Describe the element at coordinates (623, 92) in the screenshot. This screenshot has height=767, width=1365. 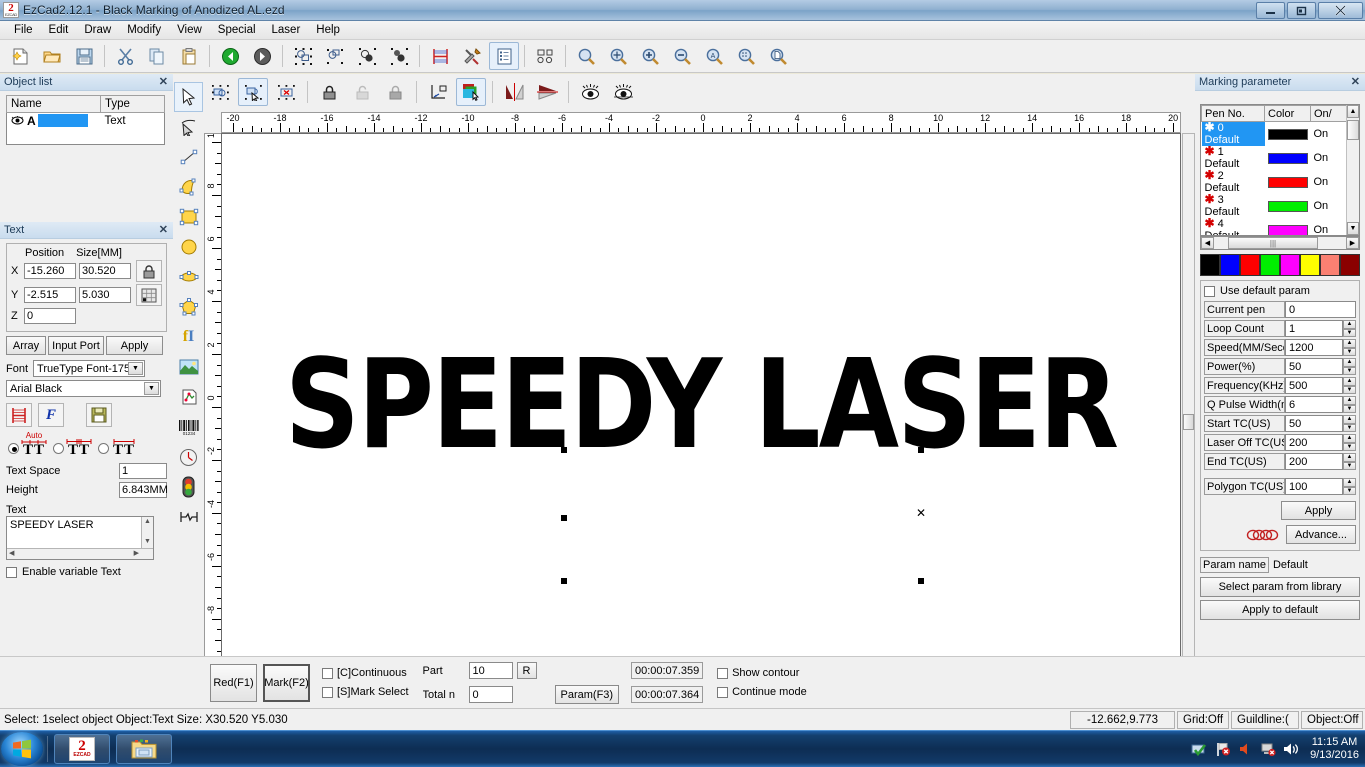
I see `preview-all-icon` at that location.